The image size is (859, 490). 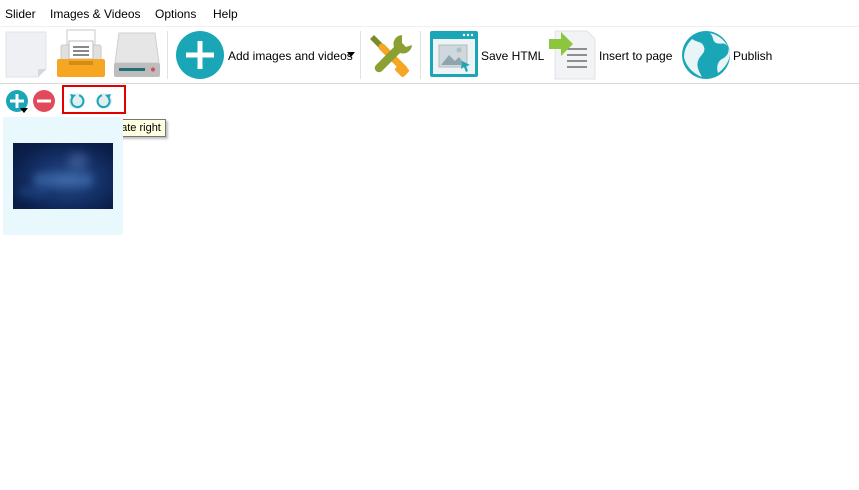 I want to click on insert-page-icon, so click(x=572, y=55).